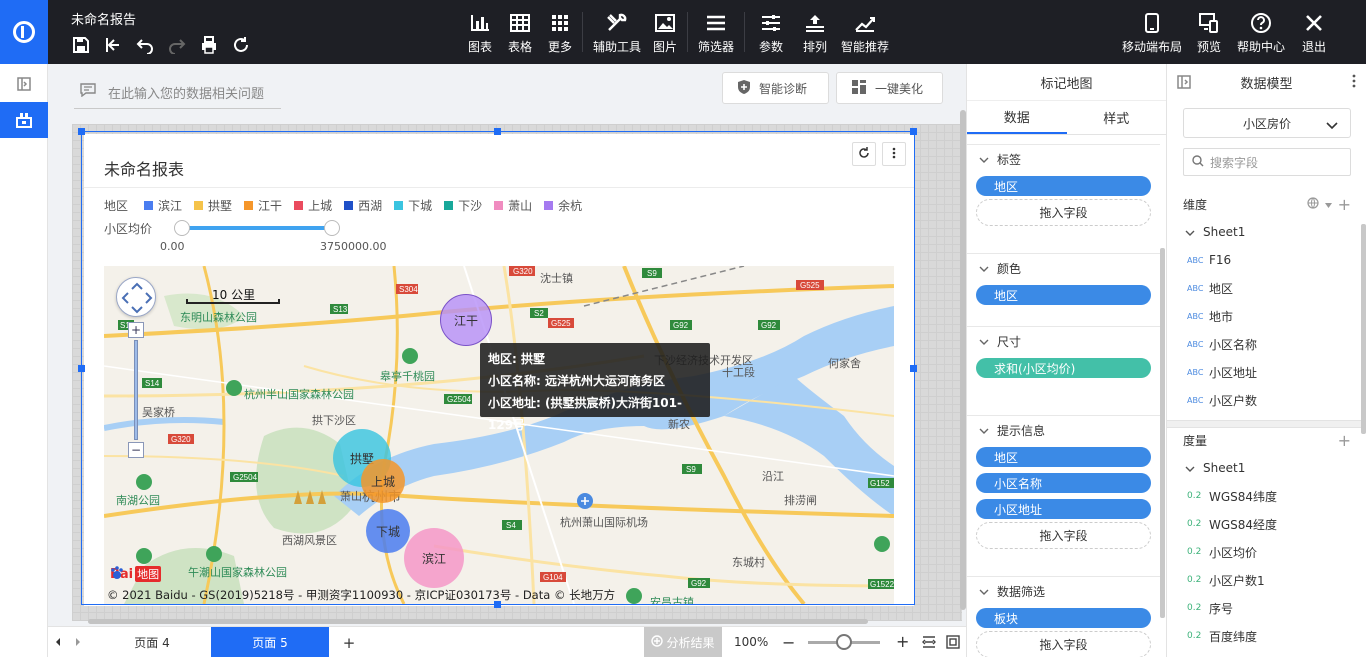 This screenshot has height=657, width=1366. I want to click on tool-image: 图片, so click(665, 32).